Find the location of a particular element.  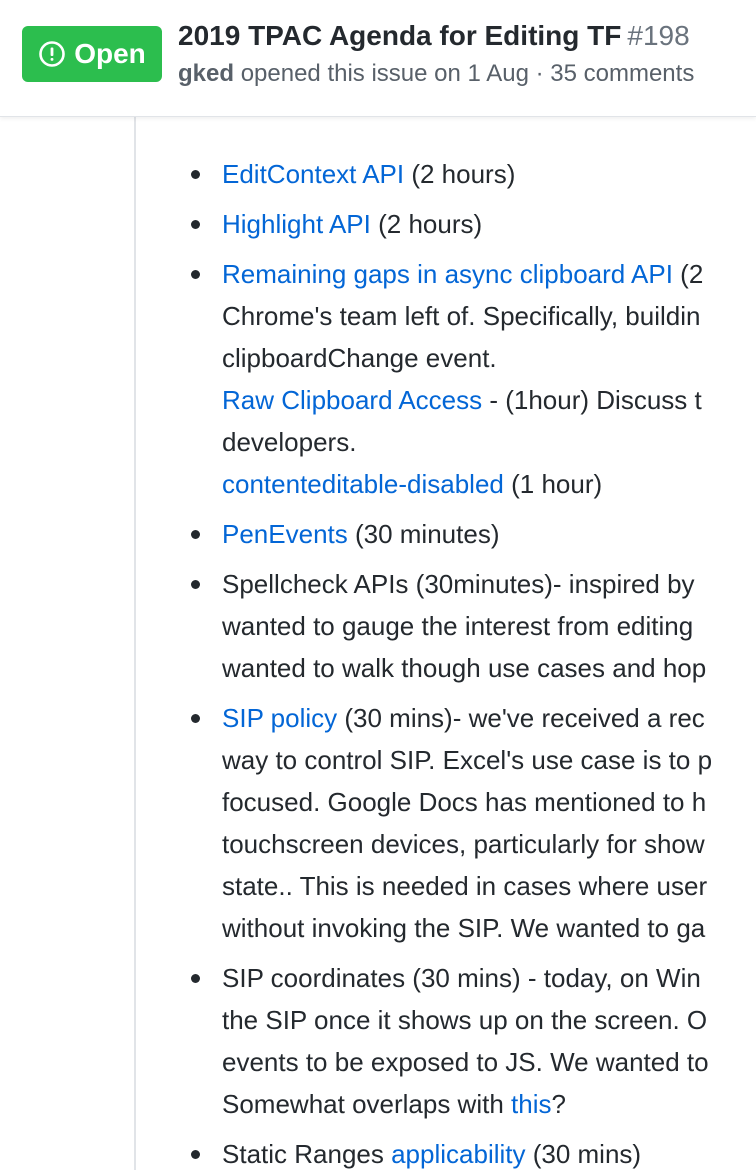

agenda-item-highlight: Highlight API (2 hours) is located at coordinates (473, 224).